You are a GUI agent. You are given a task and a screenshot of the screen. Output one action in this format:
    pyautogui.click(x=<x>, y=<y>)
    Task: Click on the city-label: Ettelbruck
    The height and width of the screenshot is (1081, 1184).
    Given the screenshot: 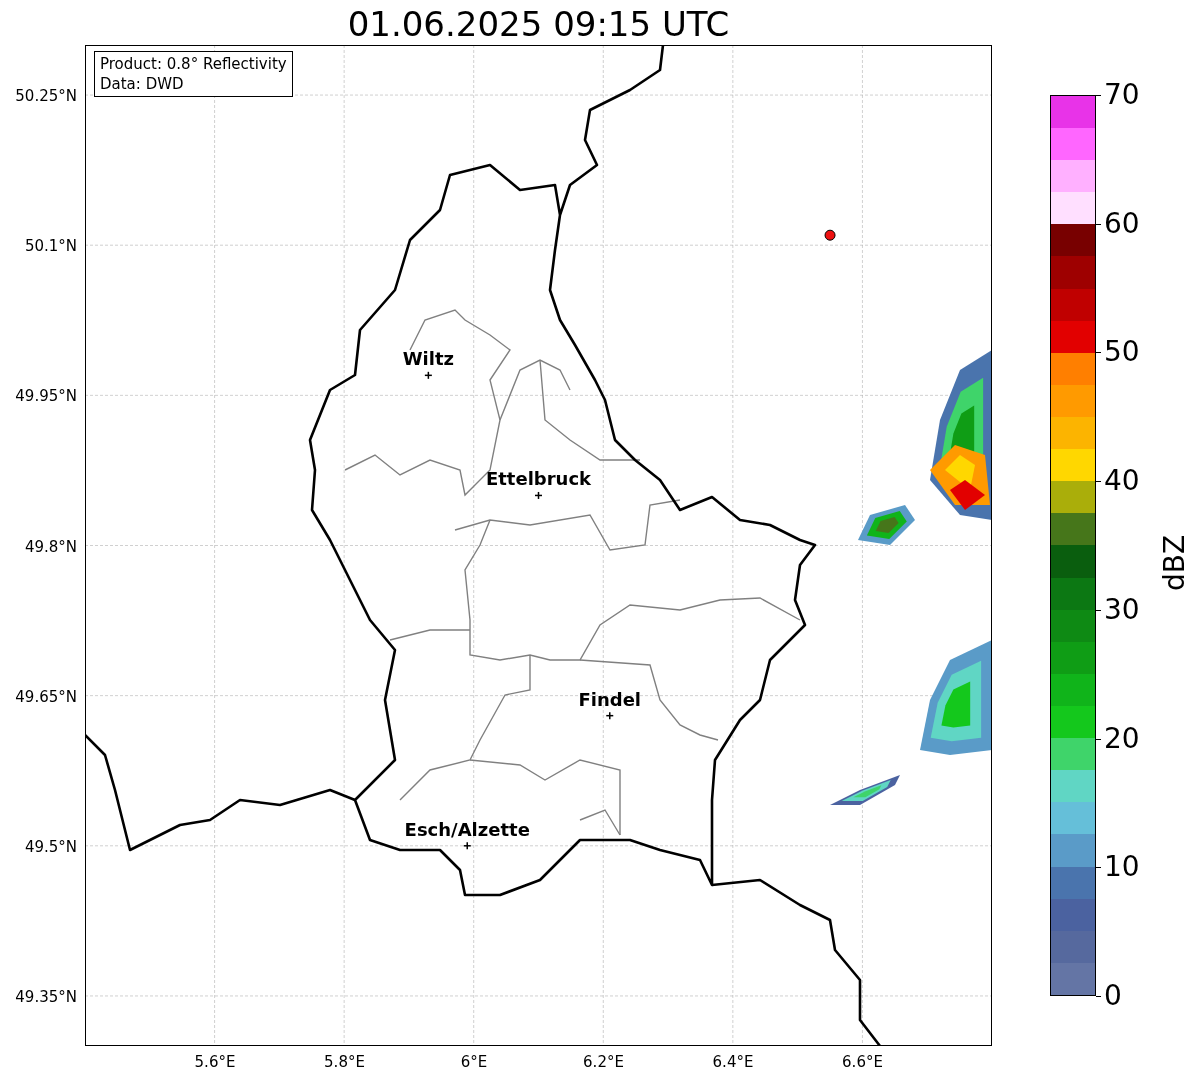 What is the action you would take?
    pyautogui.click(x=538, y=479)
    